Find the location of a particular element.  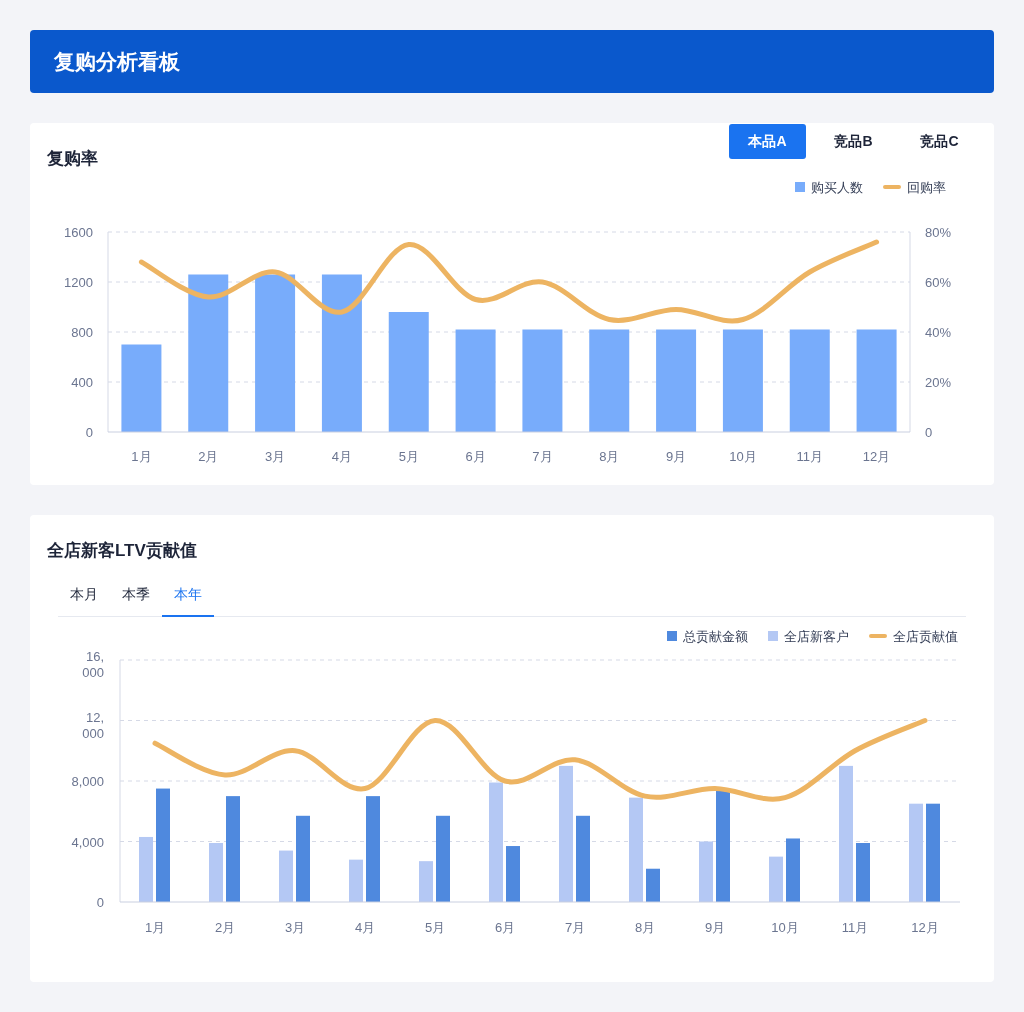

dashboard-title: 复购分析看板 is located at coordinates (117, 61).